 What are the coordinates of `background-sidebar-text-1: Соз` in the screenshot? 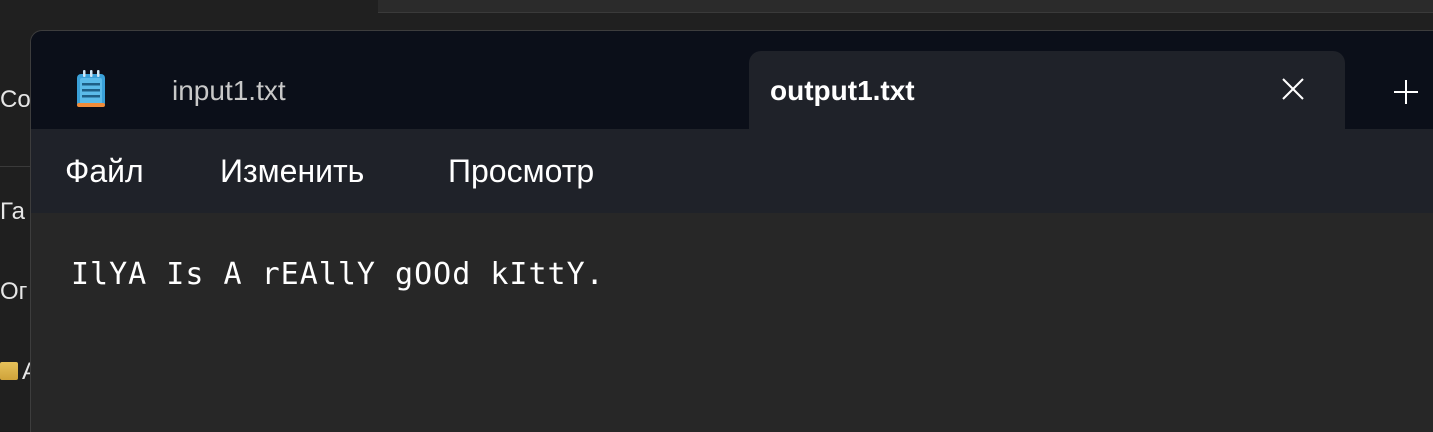 It's located at (15, 99).